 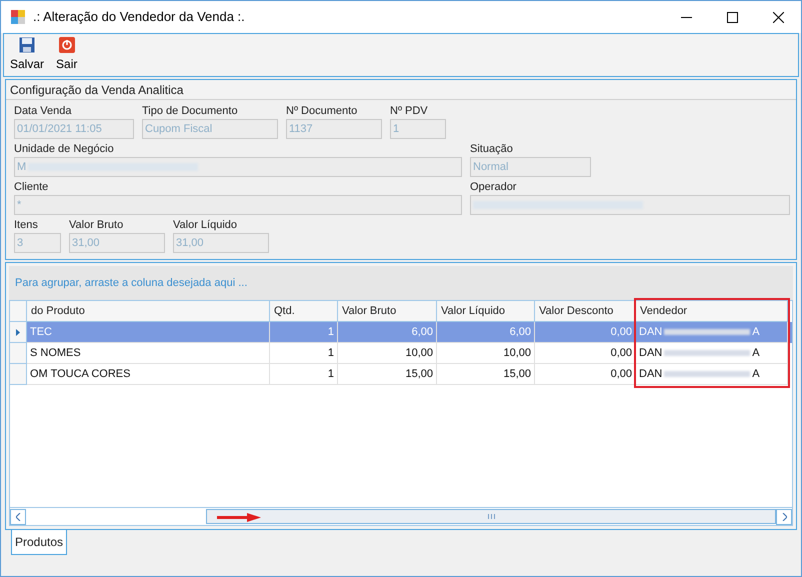 I want to click on arrow-icon, so click(x=239, y=517).